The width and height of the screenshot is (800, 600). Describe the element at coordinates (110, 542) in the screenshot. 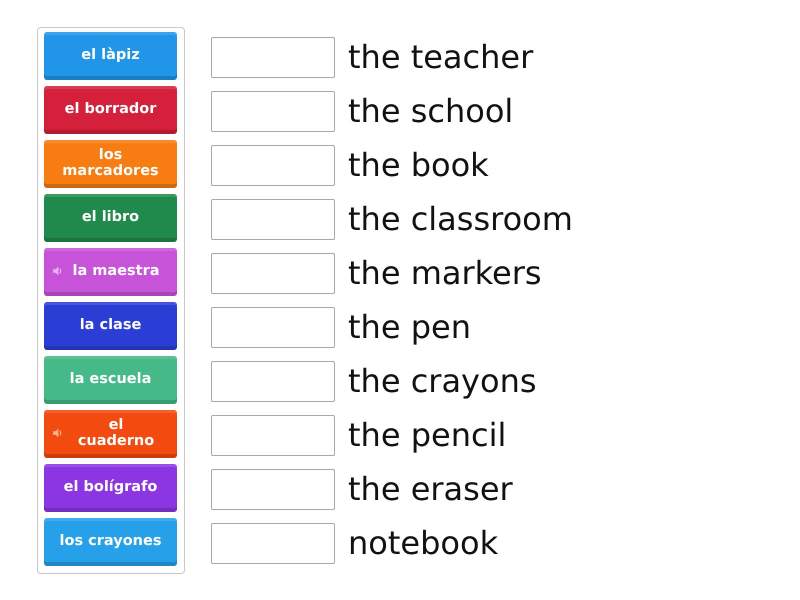

I see `word-tile: los crayones` at that location.